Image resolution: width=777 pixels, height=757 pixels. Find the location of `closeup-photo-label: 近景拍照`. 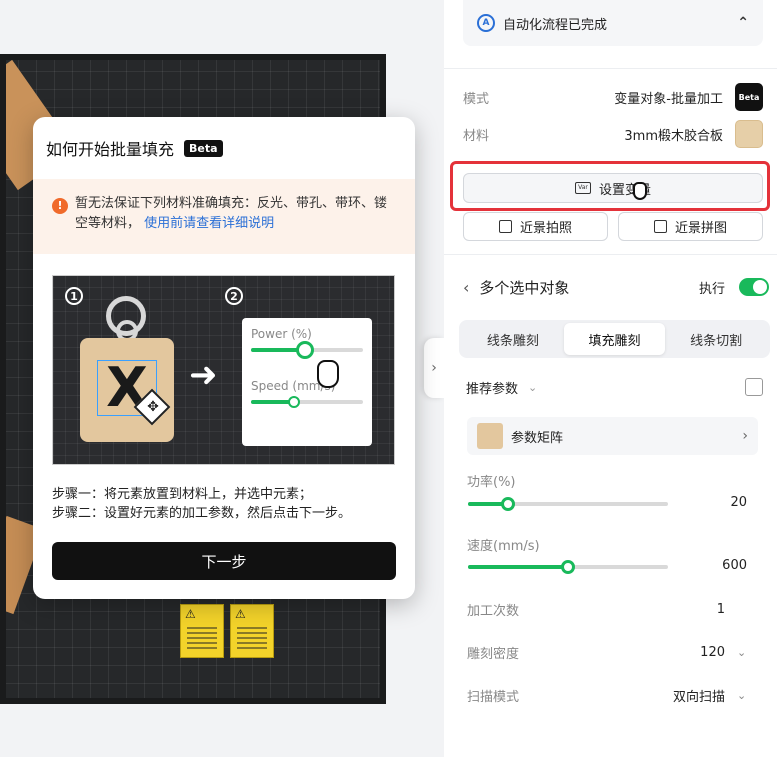

closeup-photo-label: 近景拍照 is located at coordinates (545, 228).